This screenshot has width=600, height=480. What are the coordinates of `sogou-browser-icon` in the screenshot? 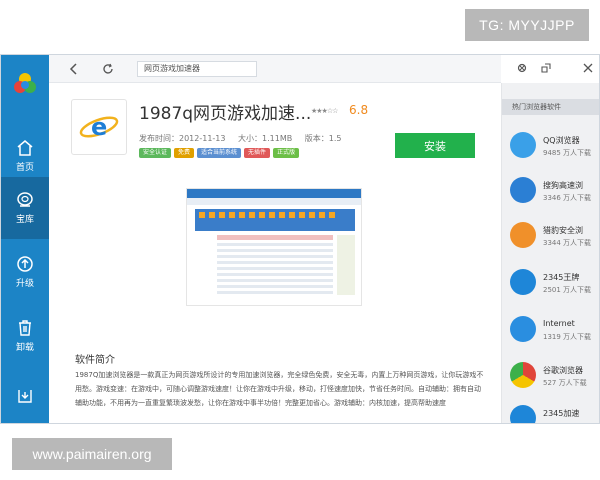 It's located at (523, 190).